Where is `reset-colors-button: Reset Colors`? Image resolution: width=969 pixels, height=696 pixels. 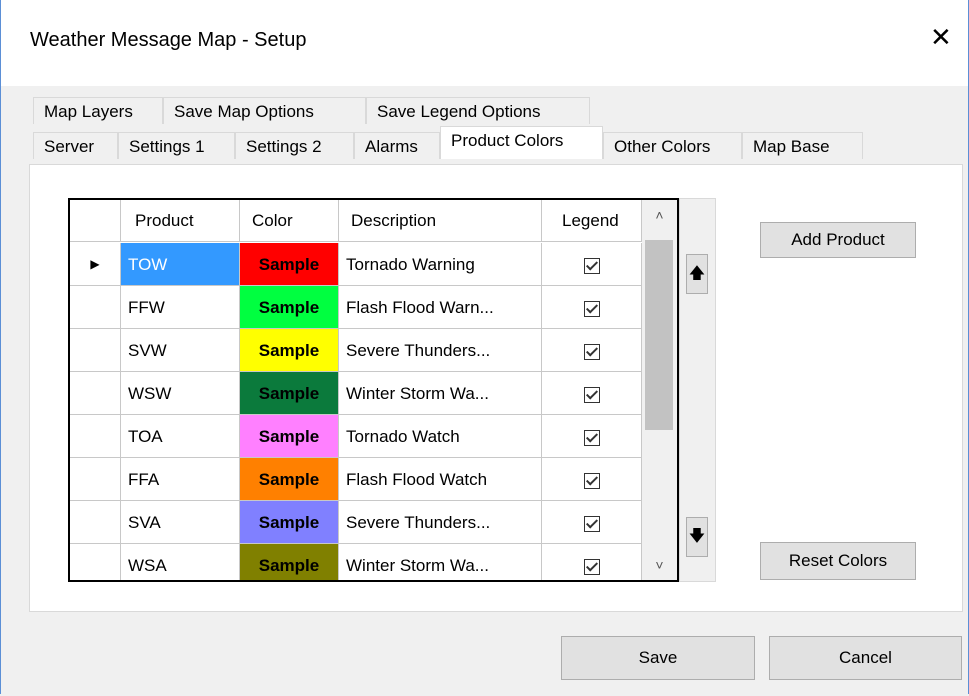 reset-colors-button: Reset Colors is located at coordinates (838, 561).